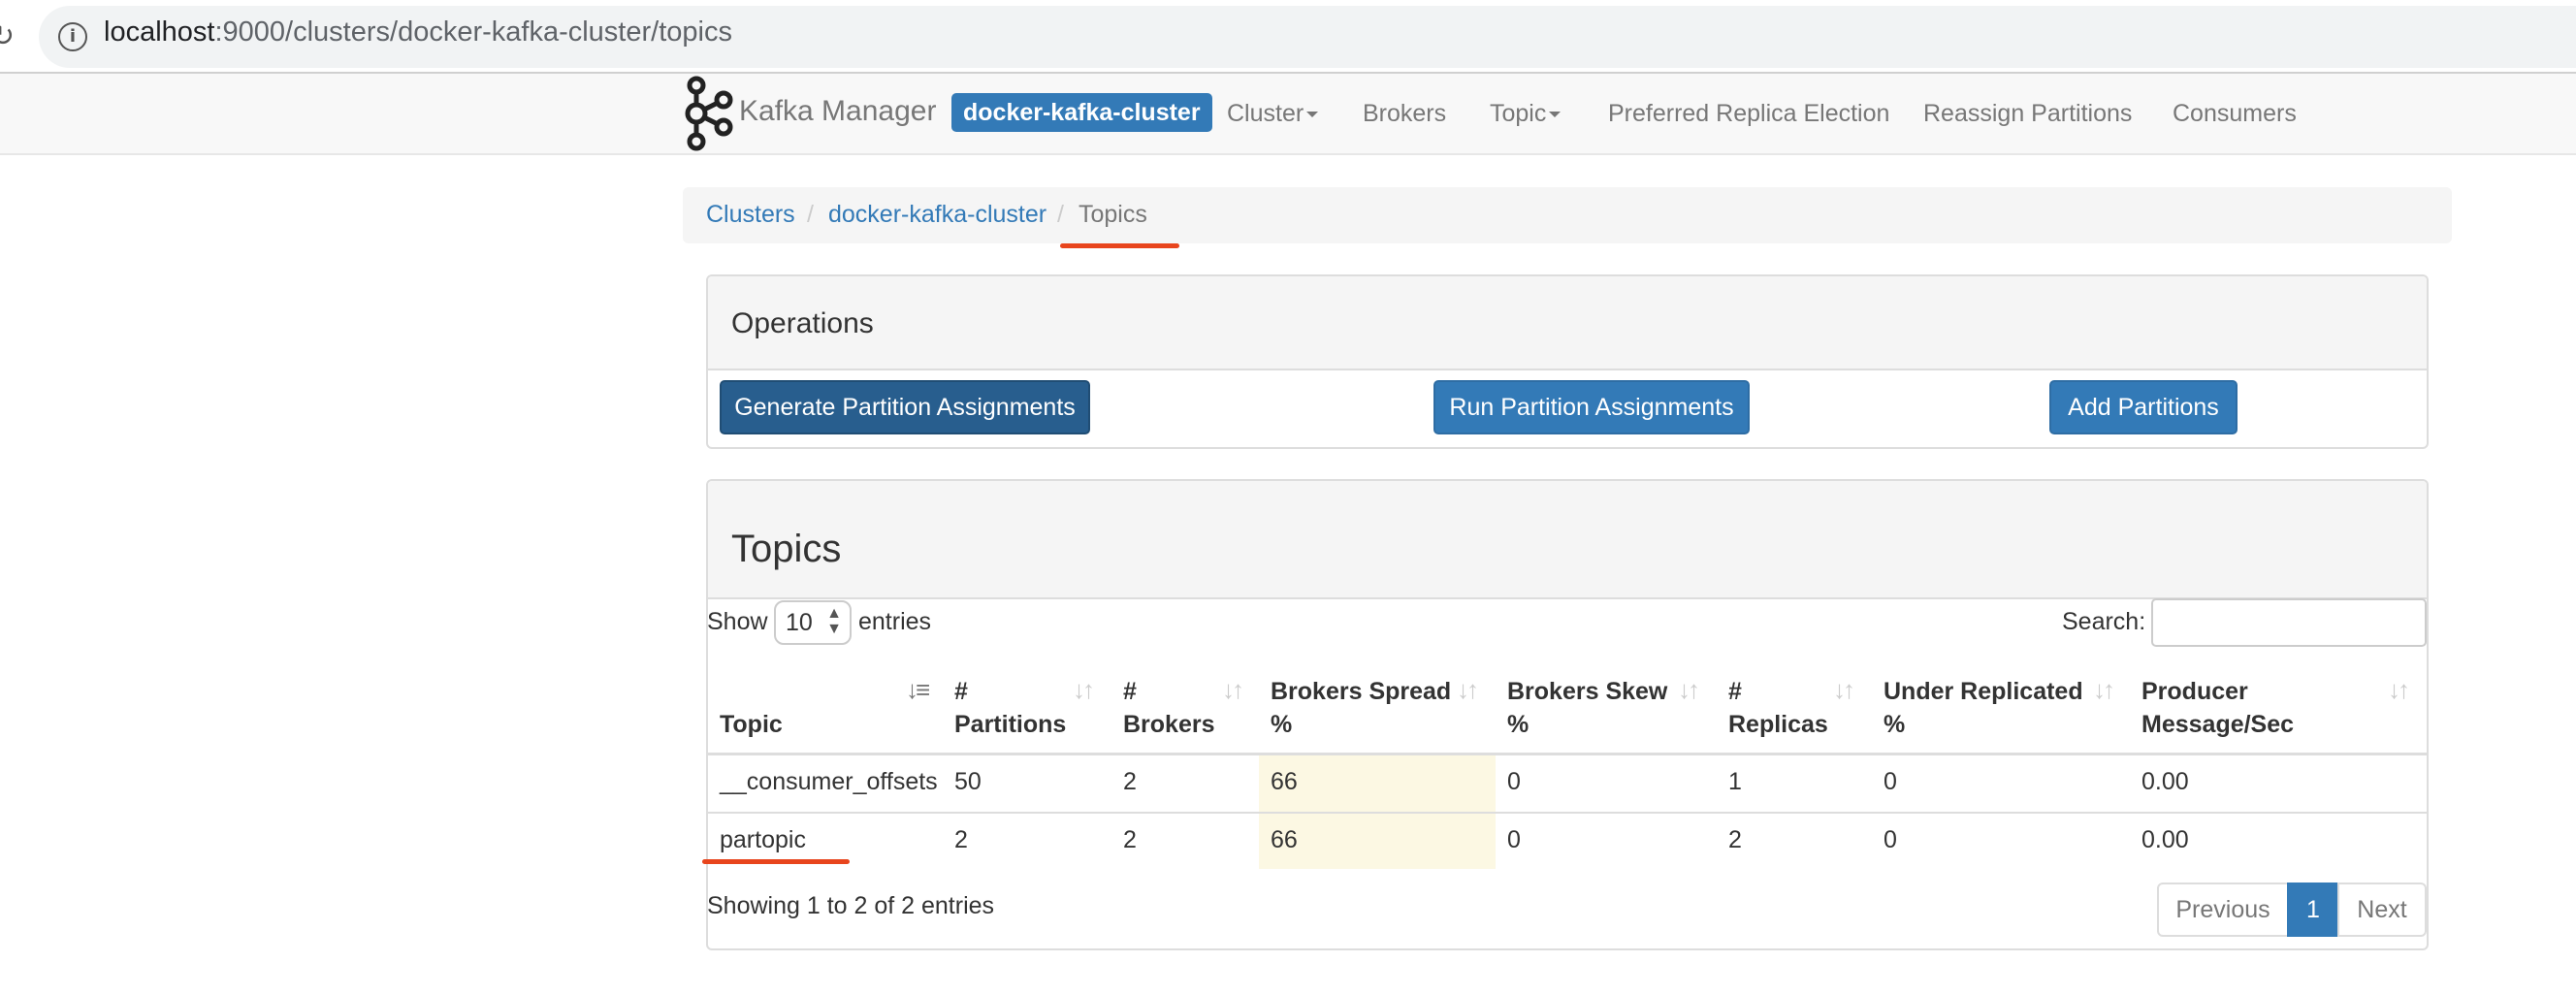 The height and width of the screenshot is (995, 2576). Describe the element at coordinates (8, 36) in the screenshot. I see `reload-icon: ↻` at that location.